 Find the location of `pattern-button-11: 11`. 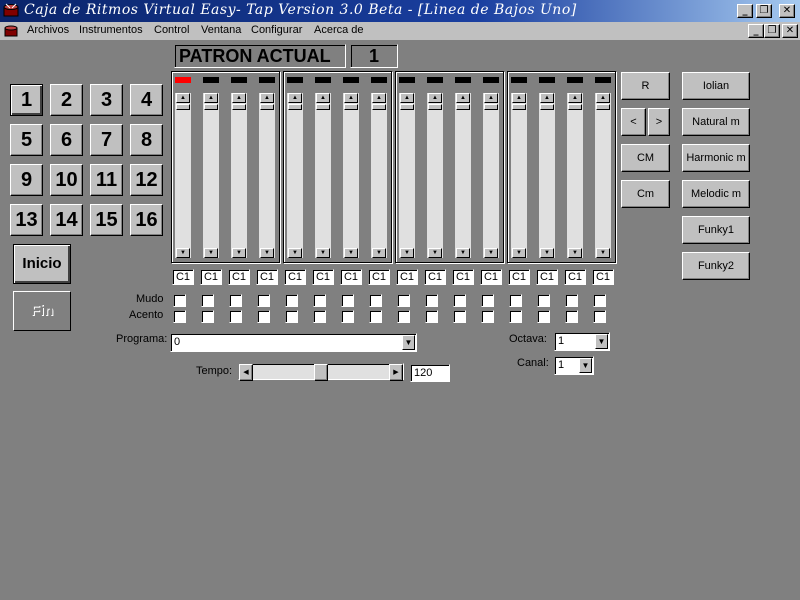

pattern-button-11: 11 is located at coordinates (106, 180).